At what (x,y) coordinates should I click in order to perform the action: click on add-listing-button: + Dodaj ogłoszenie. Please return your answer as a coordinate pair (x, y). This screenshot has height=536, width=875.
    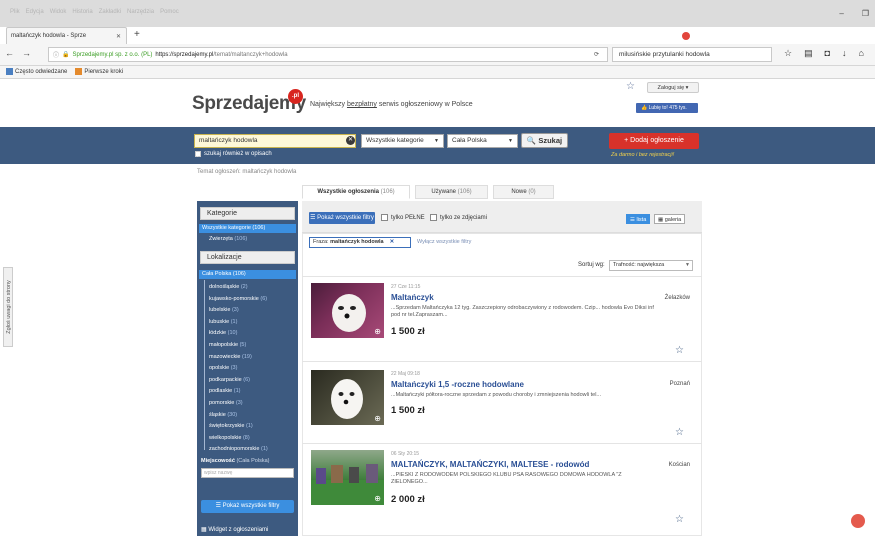
    Looking at the image, I should click on (654, 141).